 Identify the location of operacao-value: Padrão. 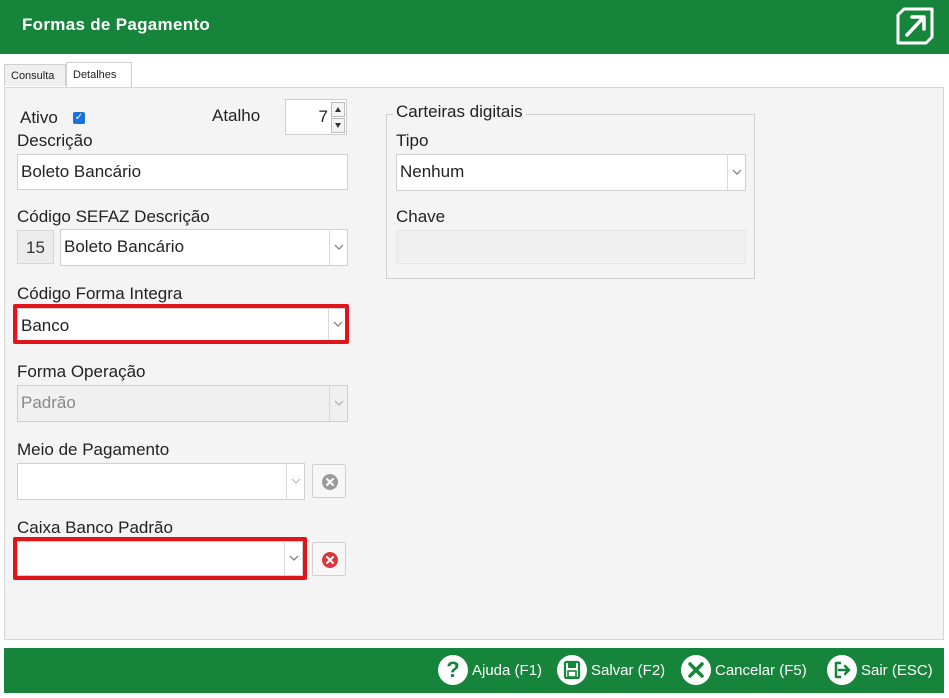
(48, 402).